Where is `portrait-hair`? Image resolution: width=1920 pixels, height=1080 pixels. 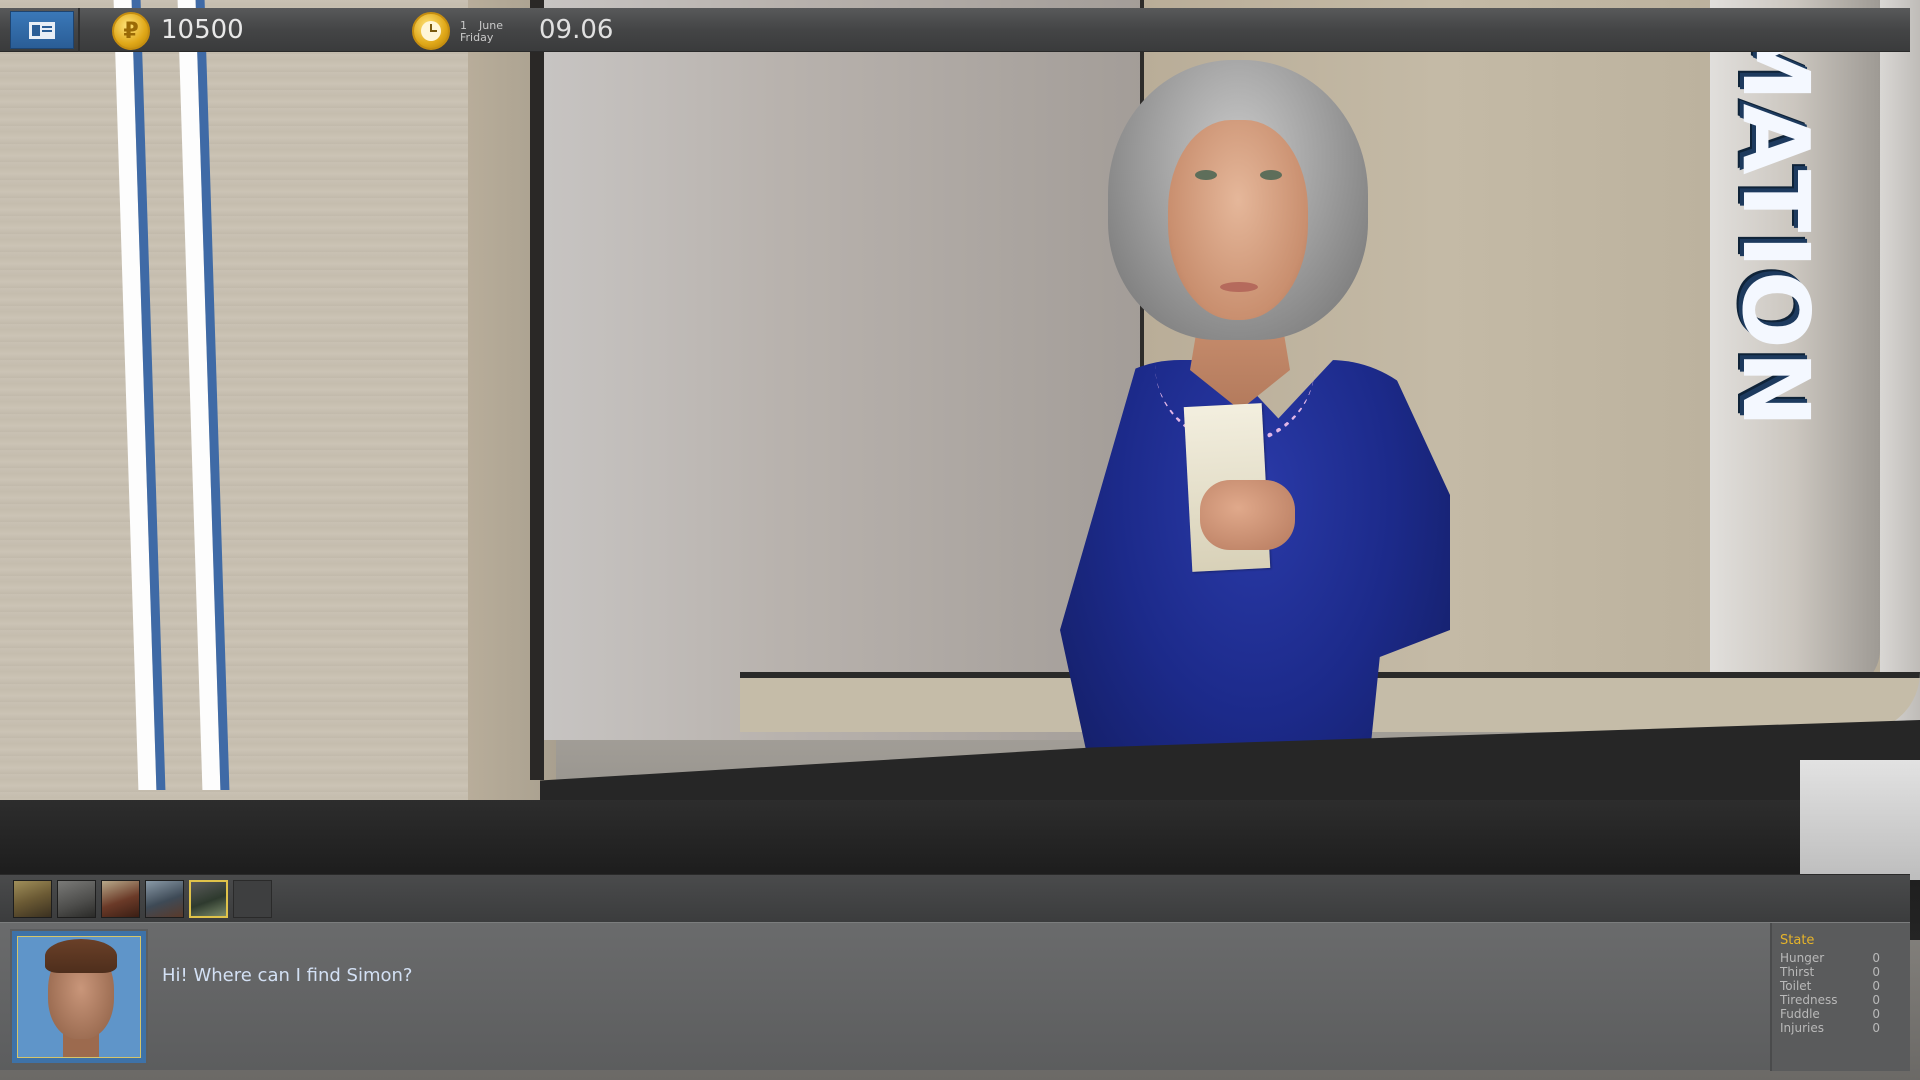
portrait-hair is located at coordinates (81, 956).